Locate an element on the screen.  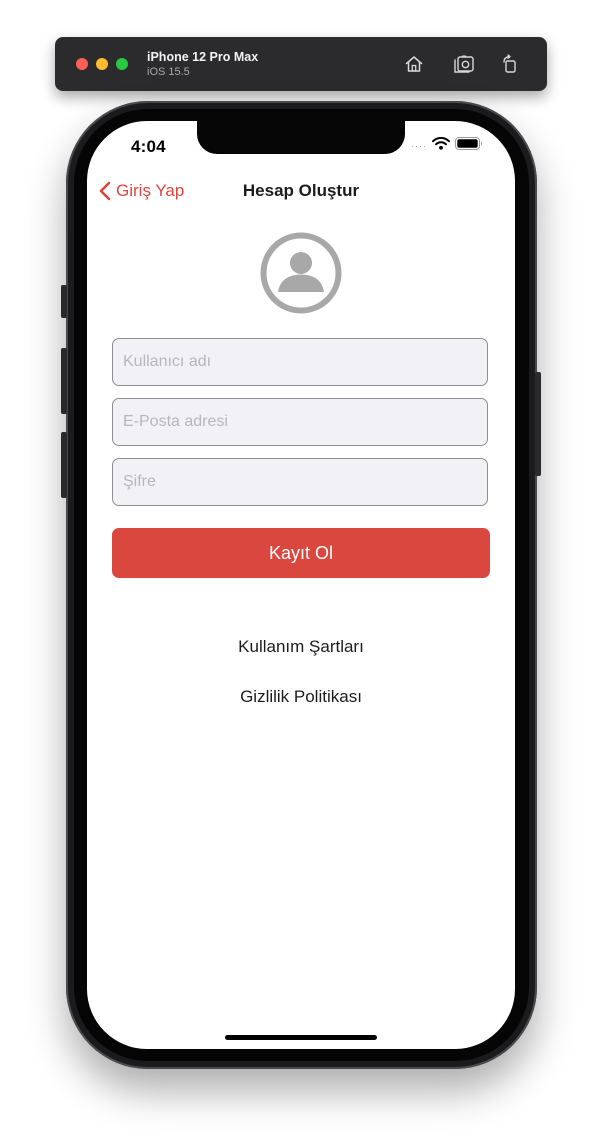
rotate-icon is located at coordinates (510, 64).